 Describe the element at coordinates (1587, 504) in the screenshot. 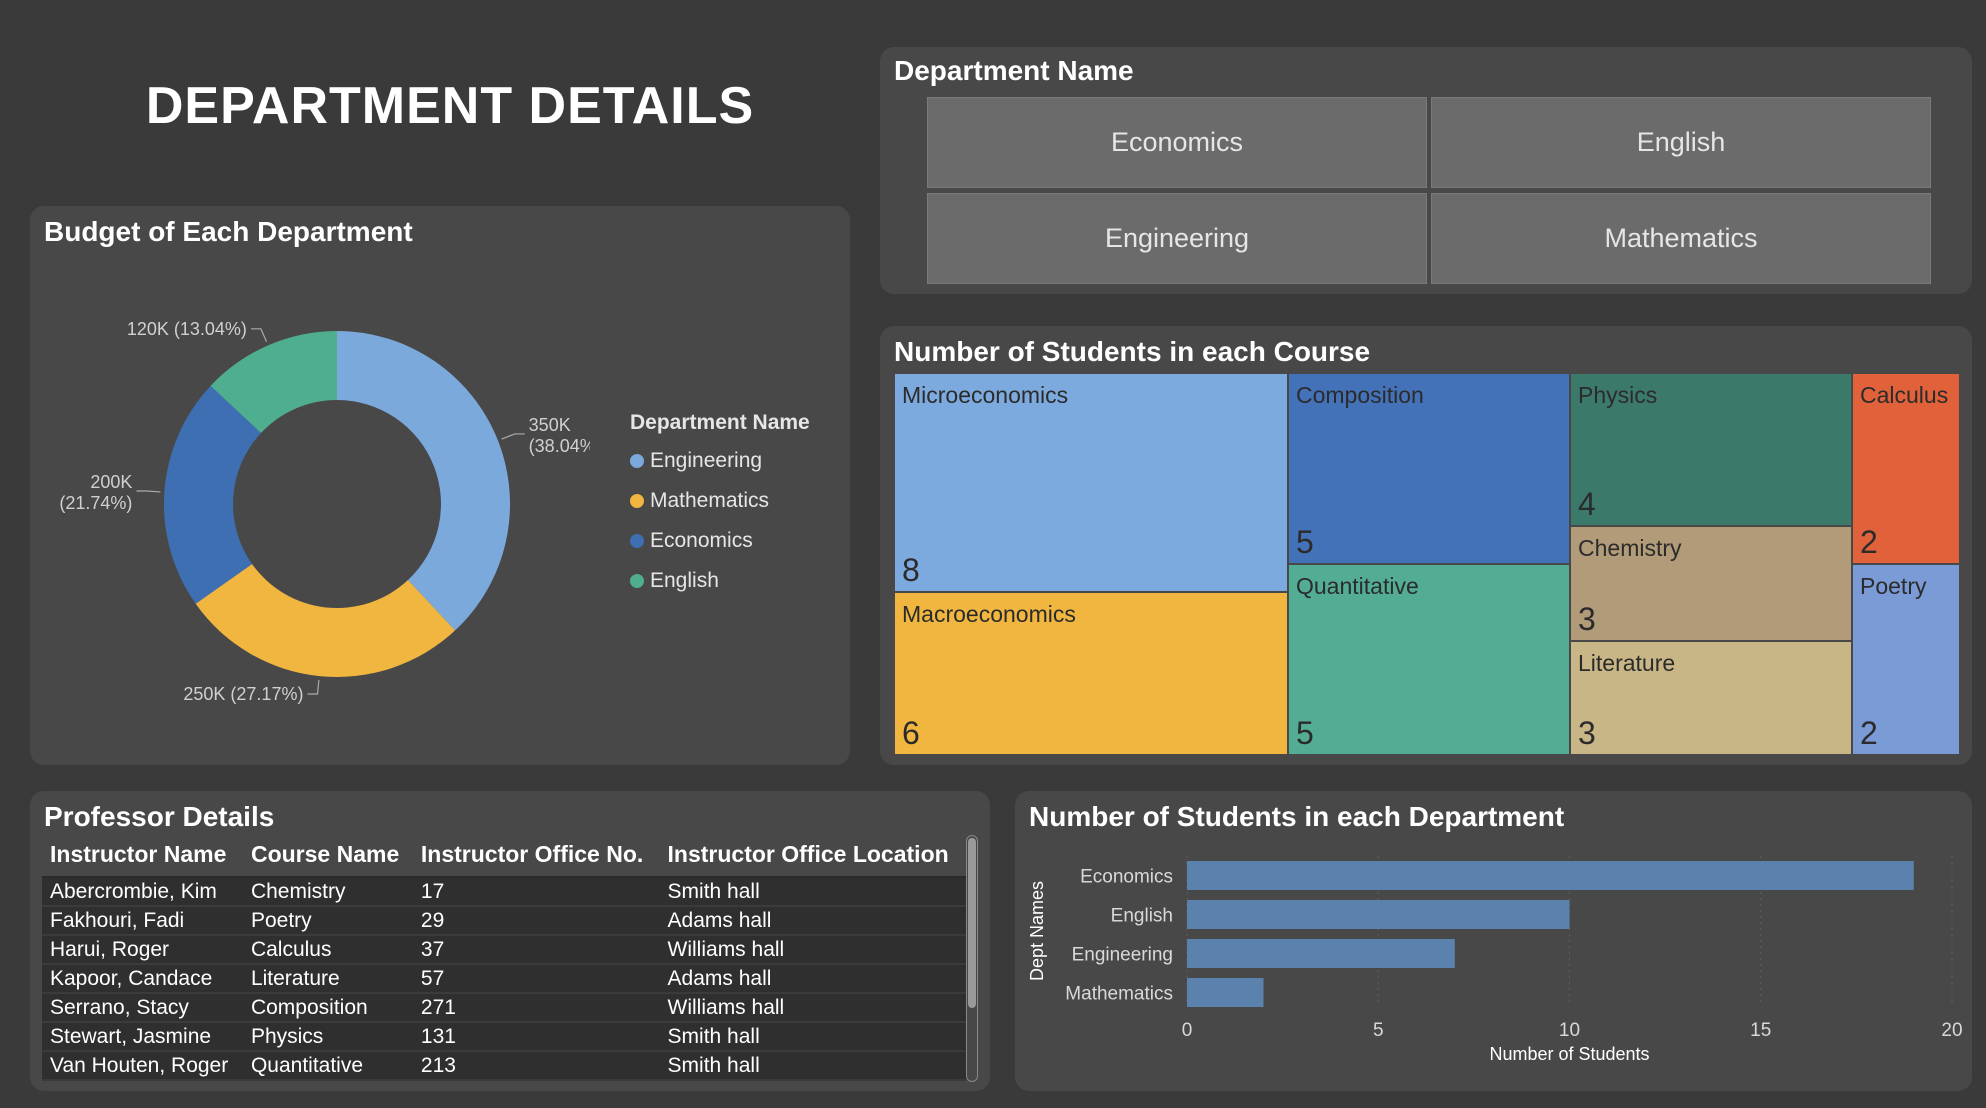

I see `treemap-cell-value: 4` at that location.